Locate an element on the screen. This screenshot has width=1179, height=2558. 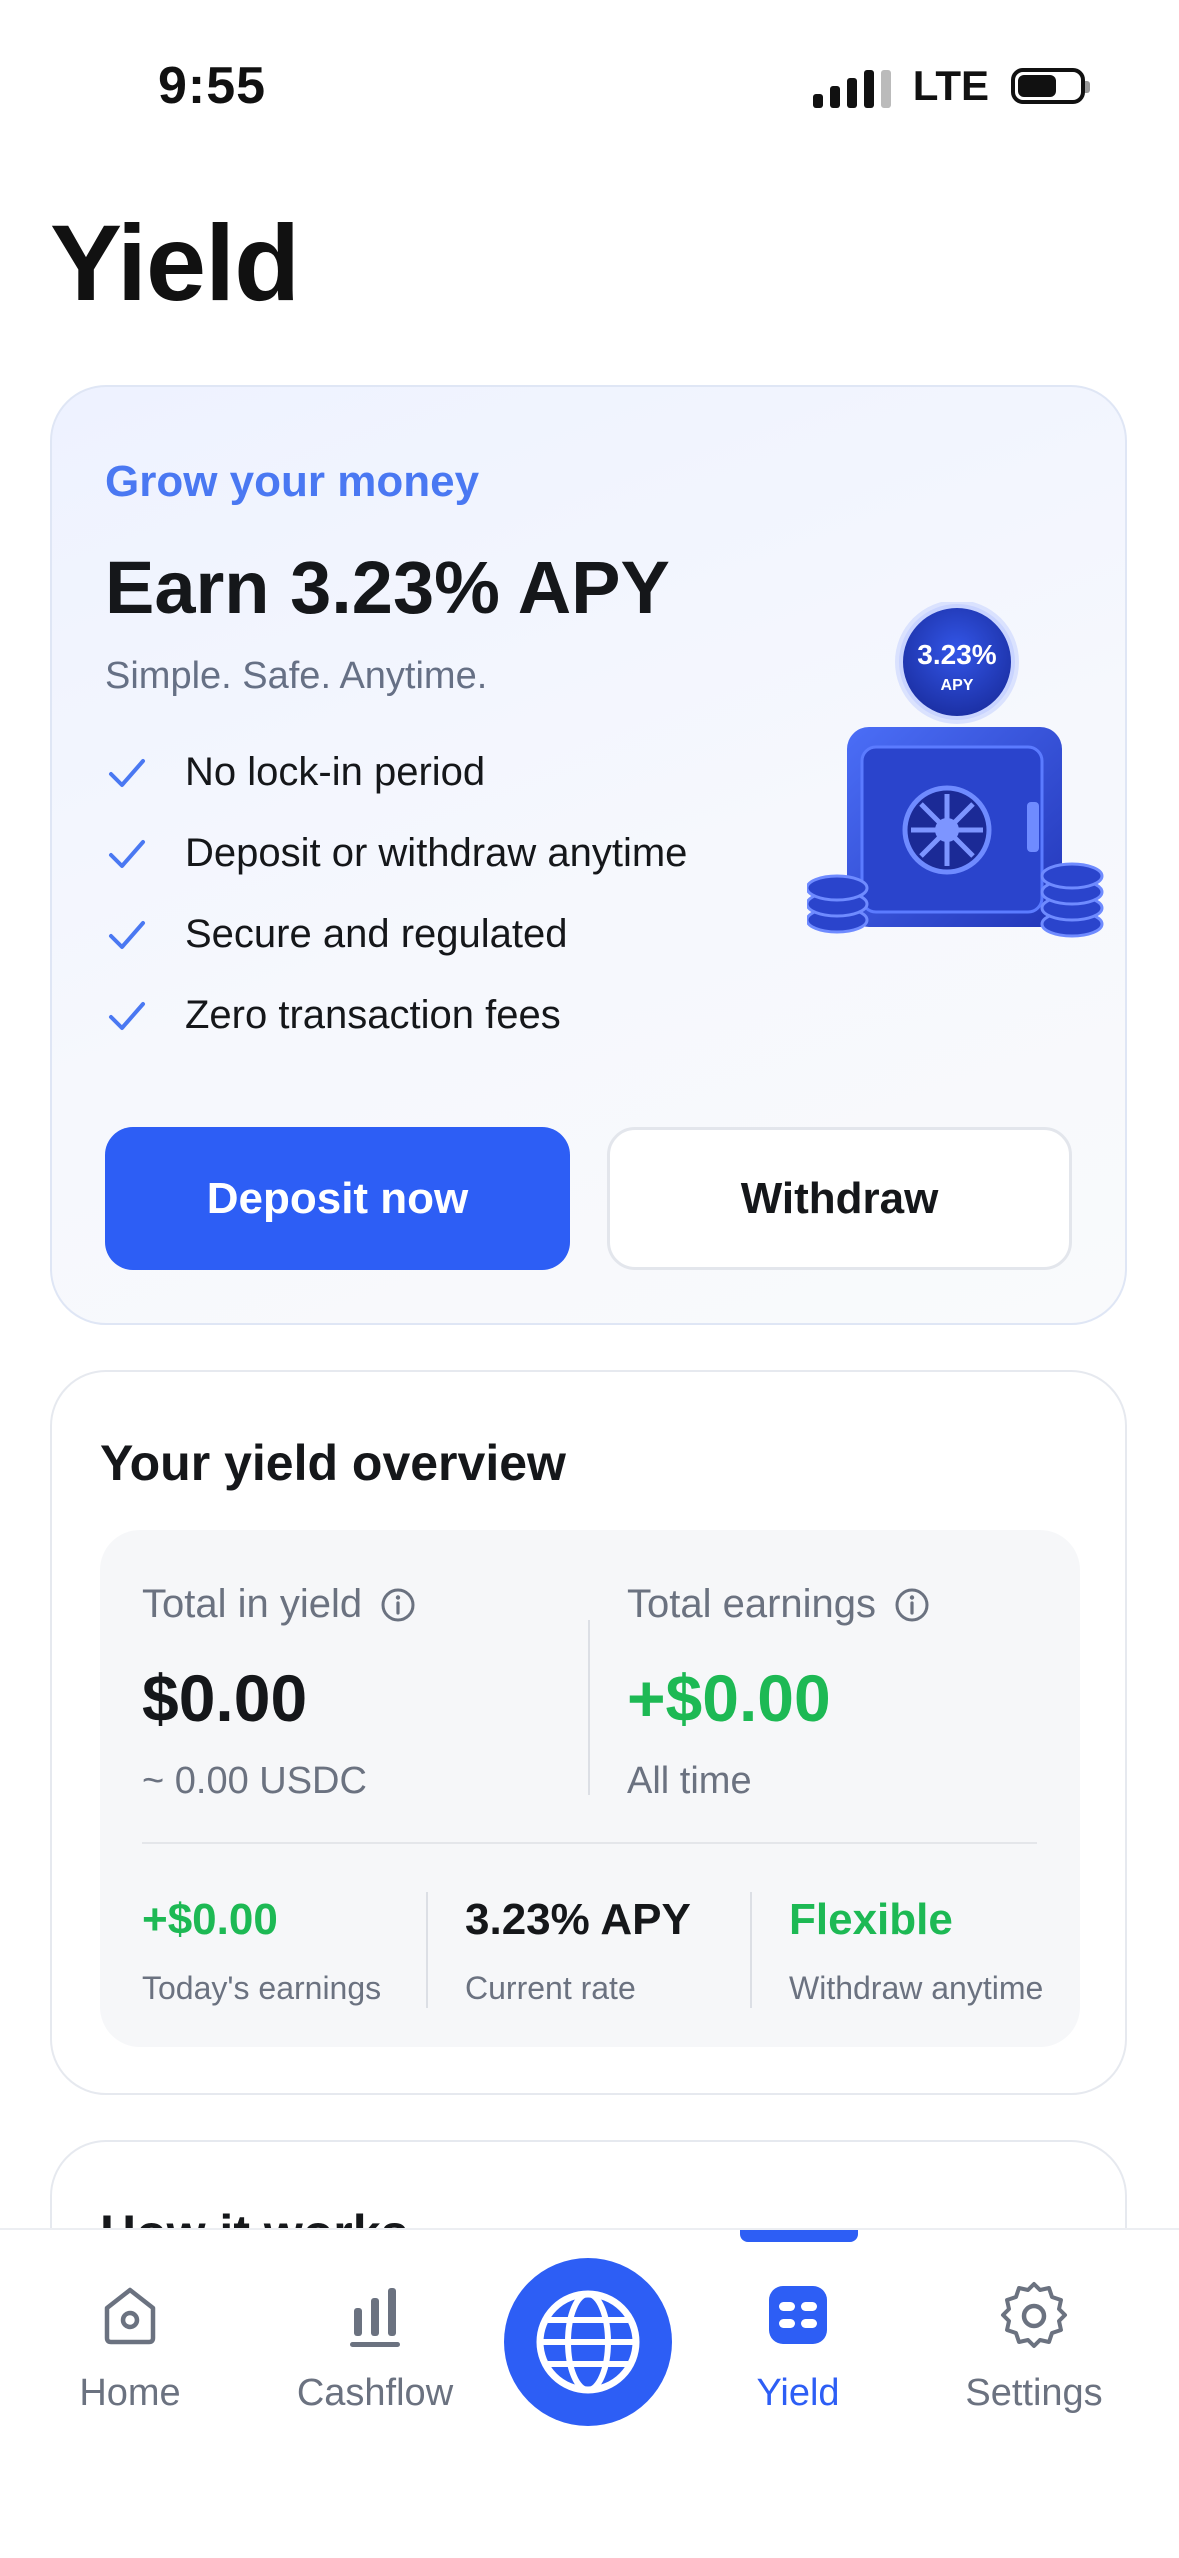
todays-earnings-label: Today's earnings is located at coordinates (262, 1988).